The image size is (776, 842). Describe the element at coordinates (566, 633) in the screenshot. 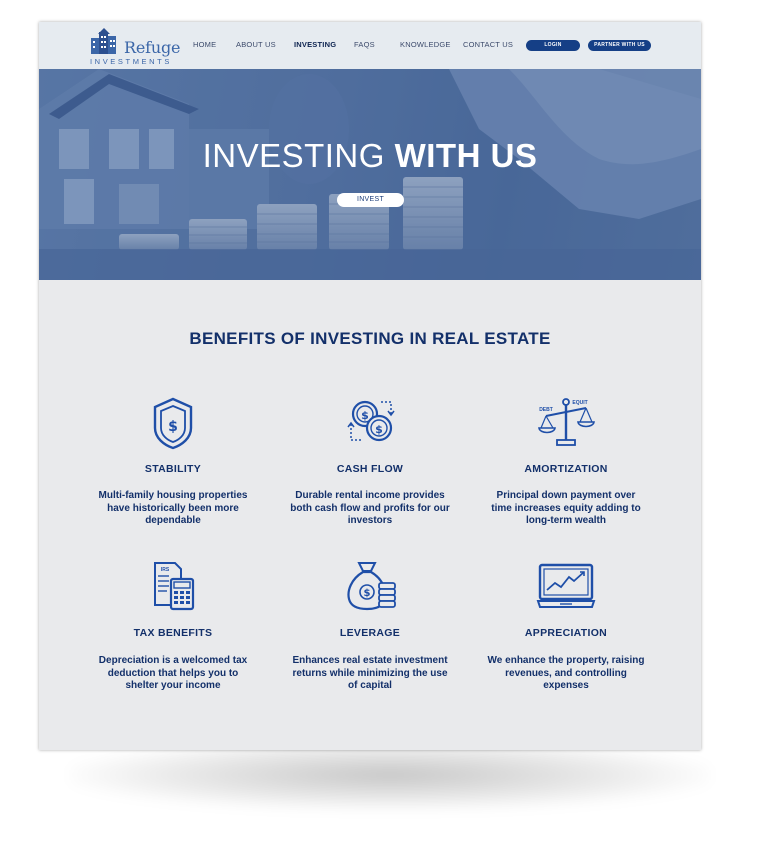

I see `appreciation-title: APPRECIATION` at that location.